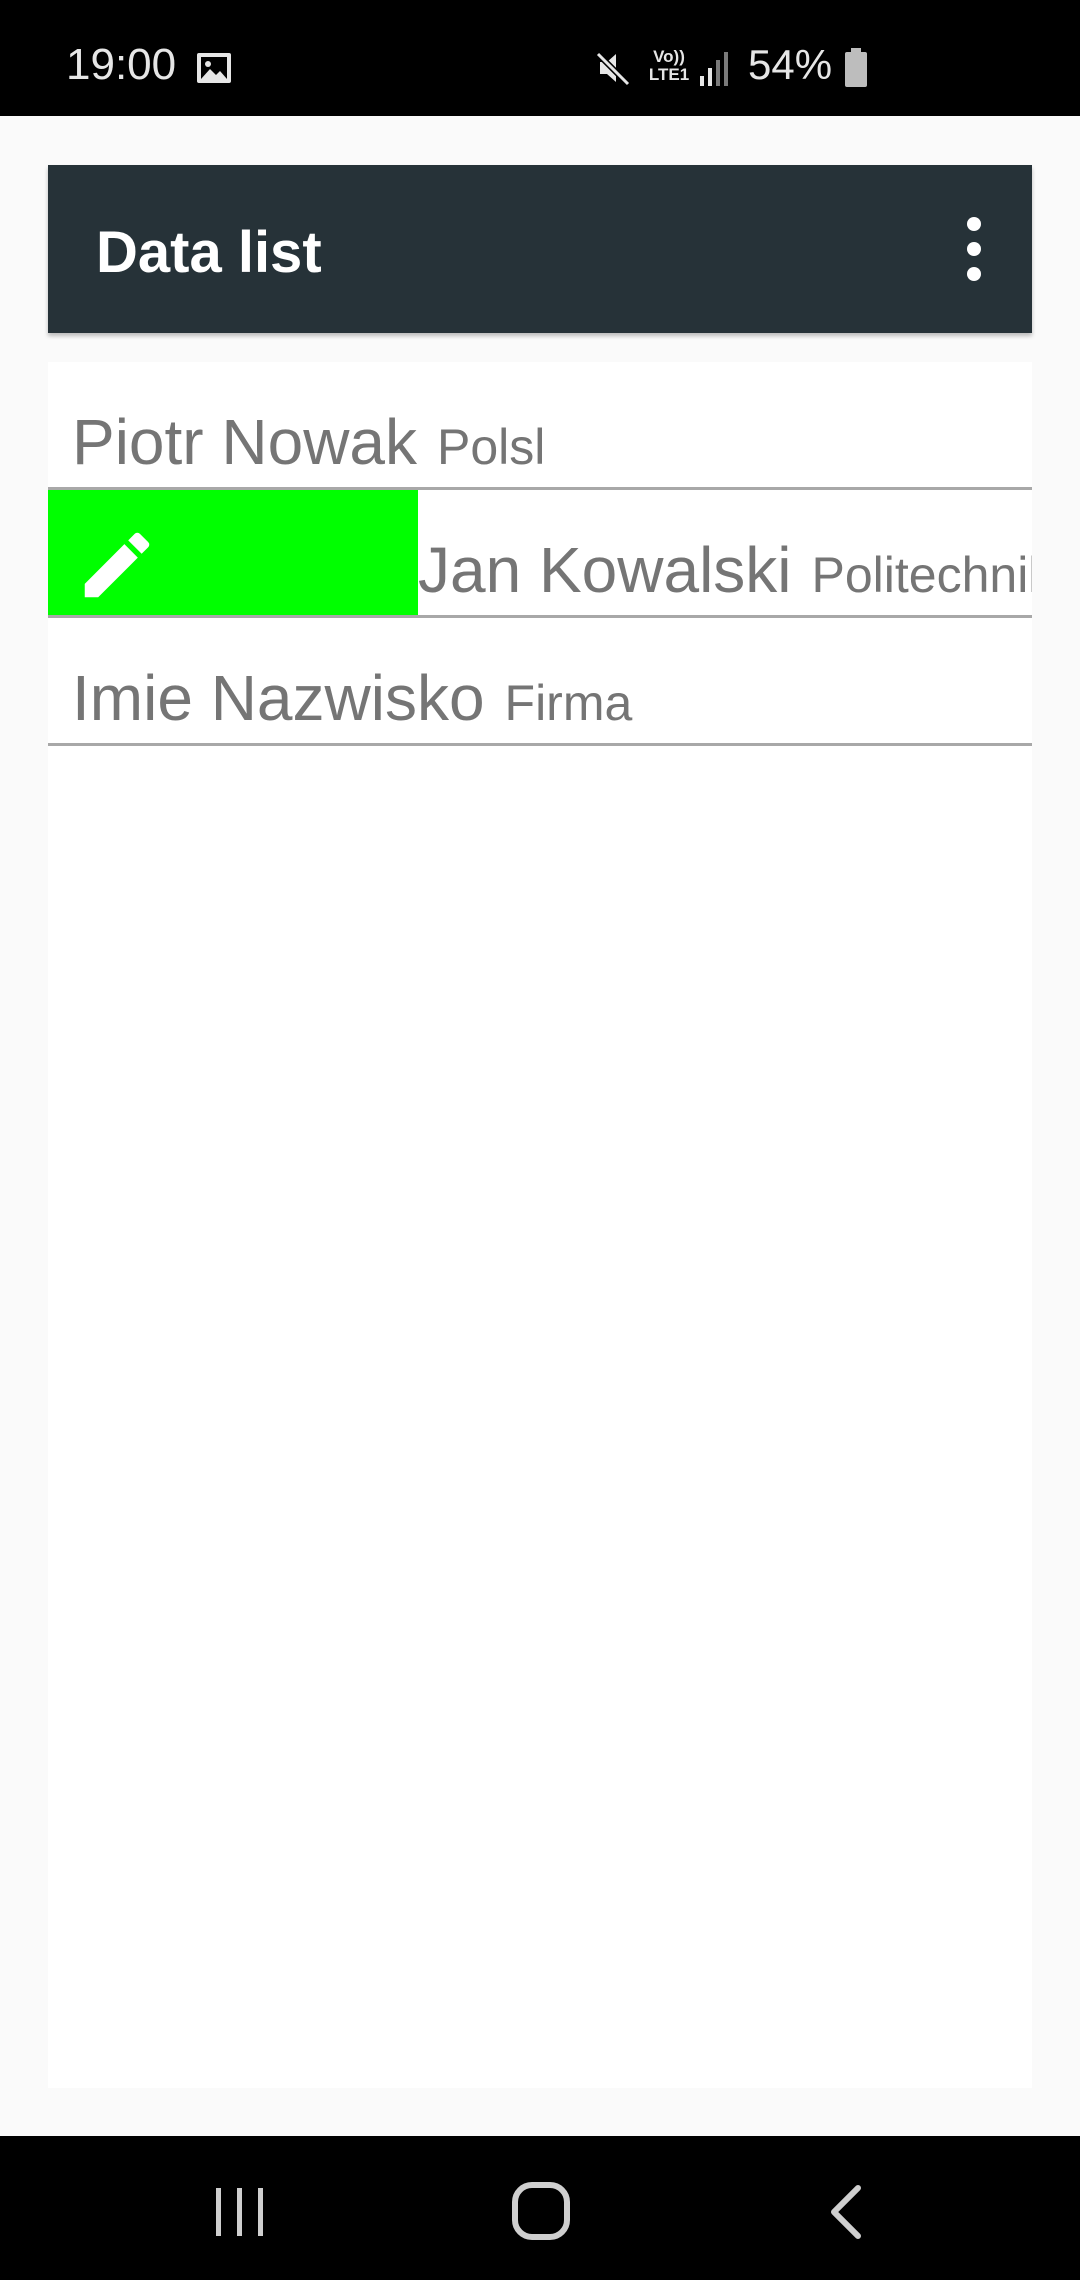 The height and width of the screenshot is (2280, 1080). What do you see at coordinates (278, 698) in the screenshot?
I see `person-name: Imie Nazwisko` at bounding box center [278, 698].